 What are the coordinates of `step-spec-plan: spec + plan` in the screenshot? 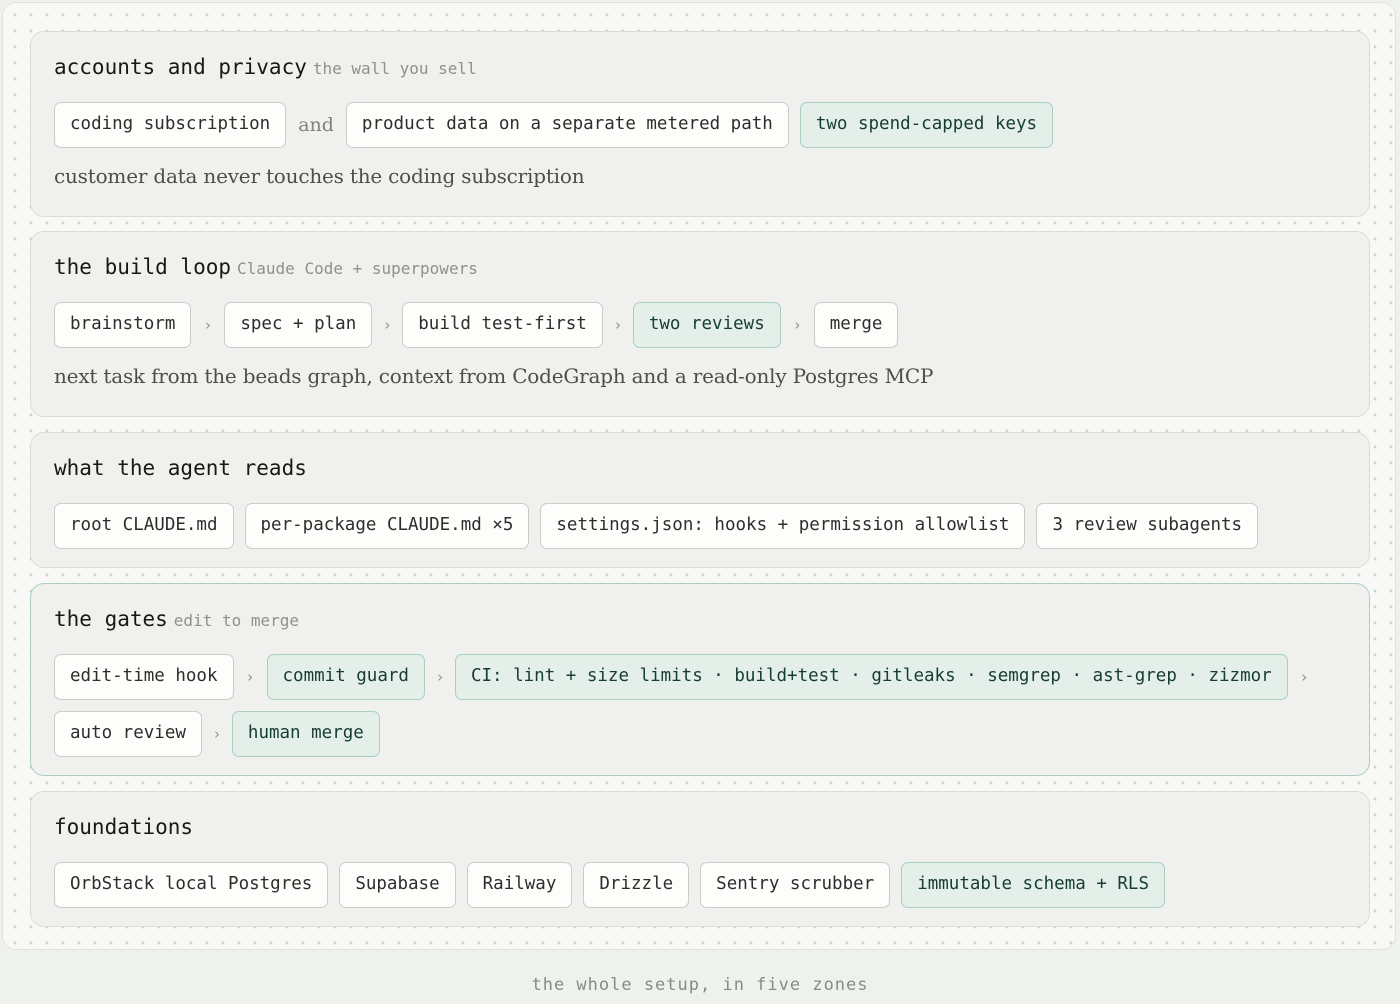 It's located at (298, 324).